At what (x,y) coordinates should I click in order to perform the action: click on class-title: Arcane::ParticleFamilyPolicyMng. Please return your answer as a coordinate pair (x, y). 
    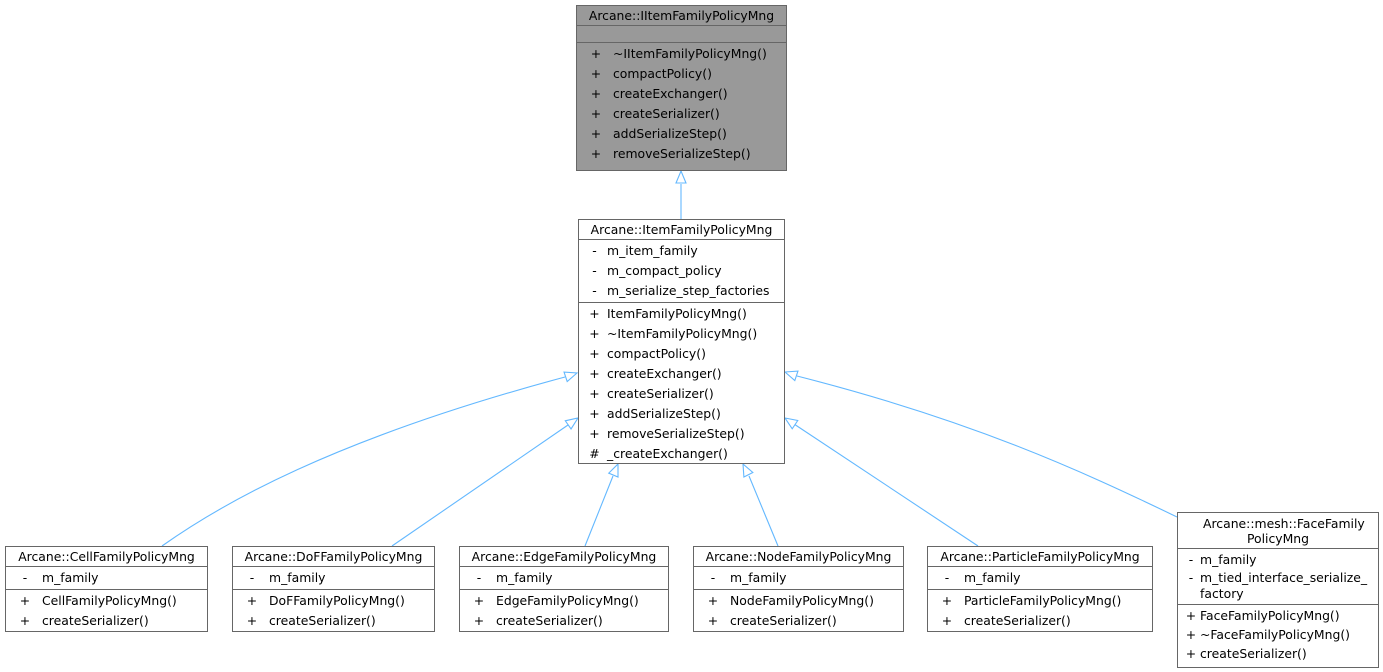
    Looking at the image, I should click on (1040, 557).